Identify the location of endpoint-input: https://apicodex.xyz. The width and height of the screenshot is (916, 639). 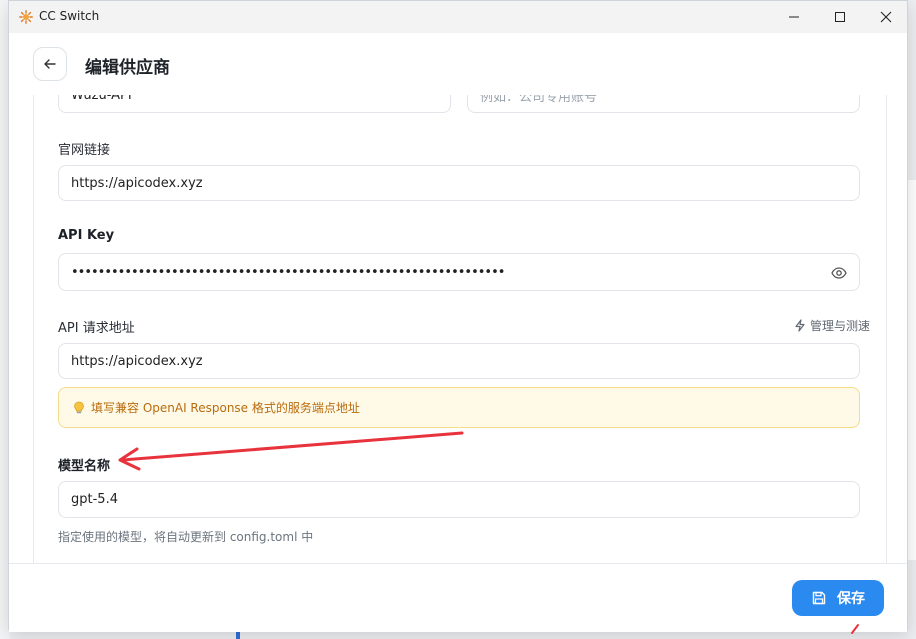
(459, 361).